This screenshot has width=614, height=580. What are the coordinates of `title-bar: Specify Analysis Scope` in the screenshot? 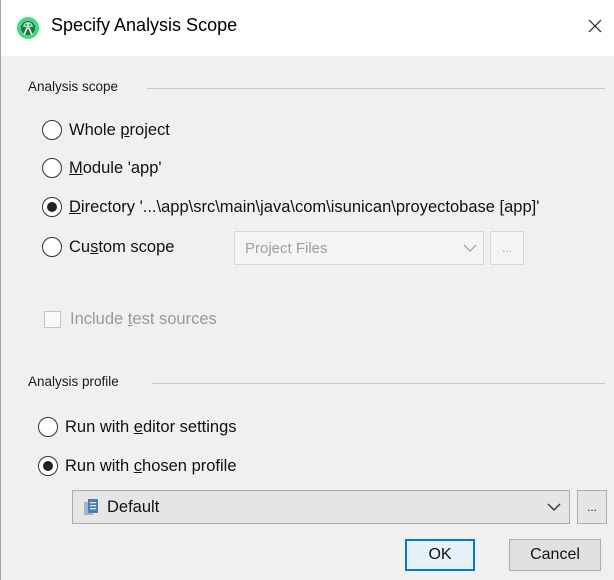 It's located at (307, 28).